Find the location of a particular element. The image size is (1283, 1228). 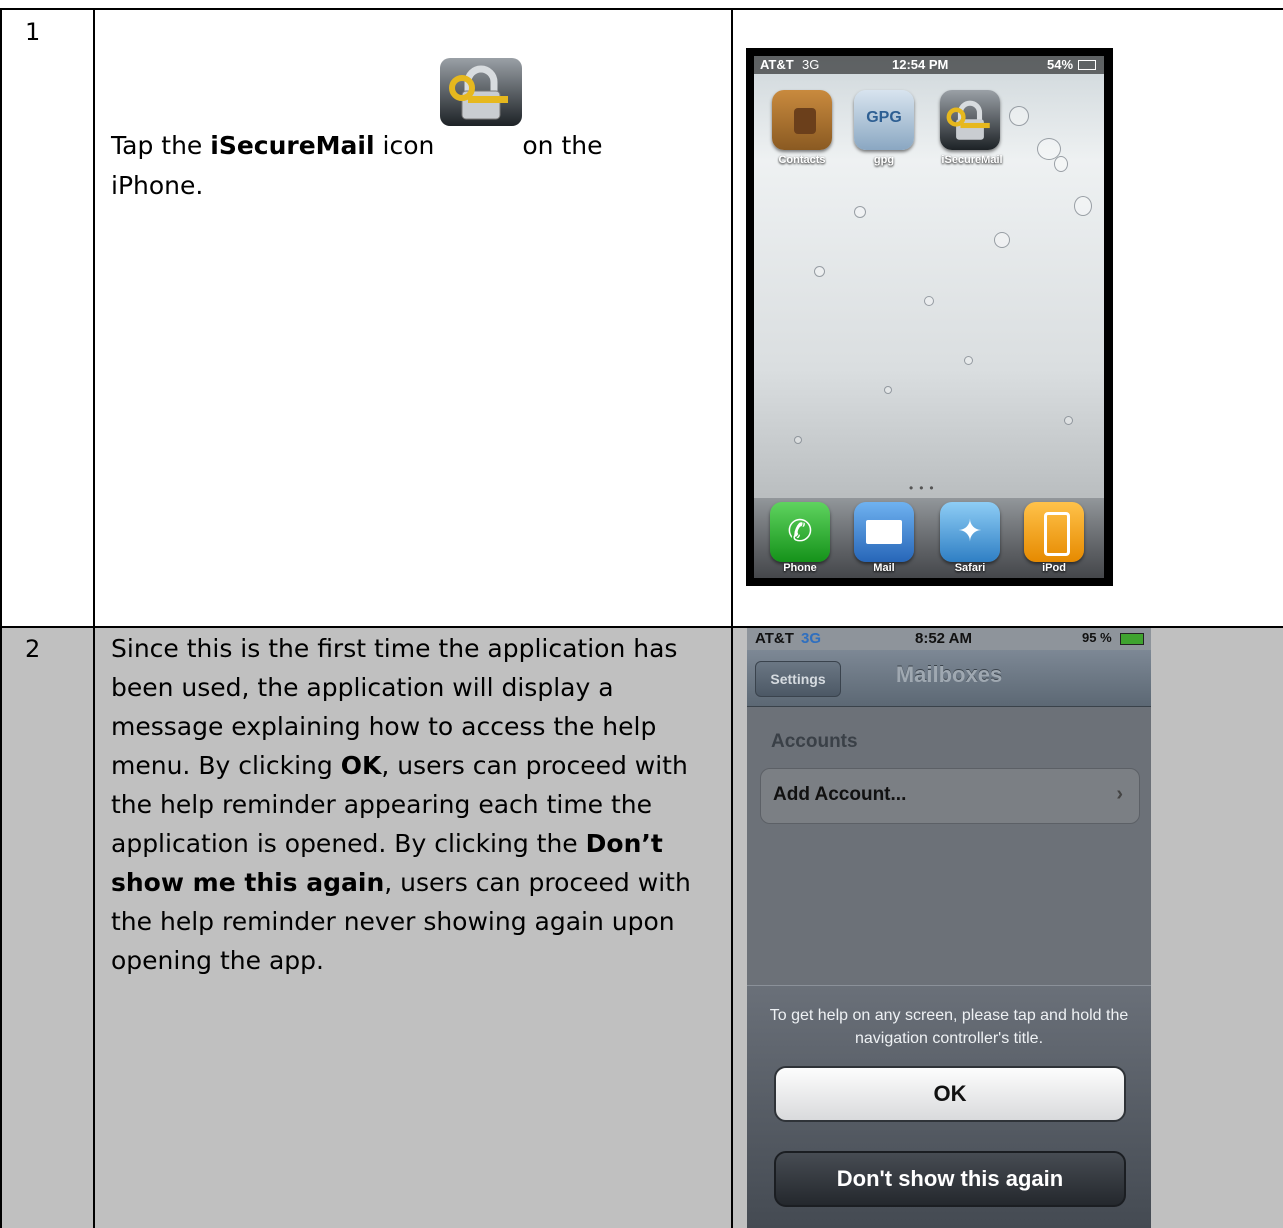

safari-icon: ✦ is located at coordinates (970, 532).